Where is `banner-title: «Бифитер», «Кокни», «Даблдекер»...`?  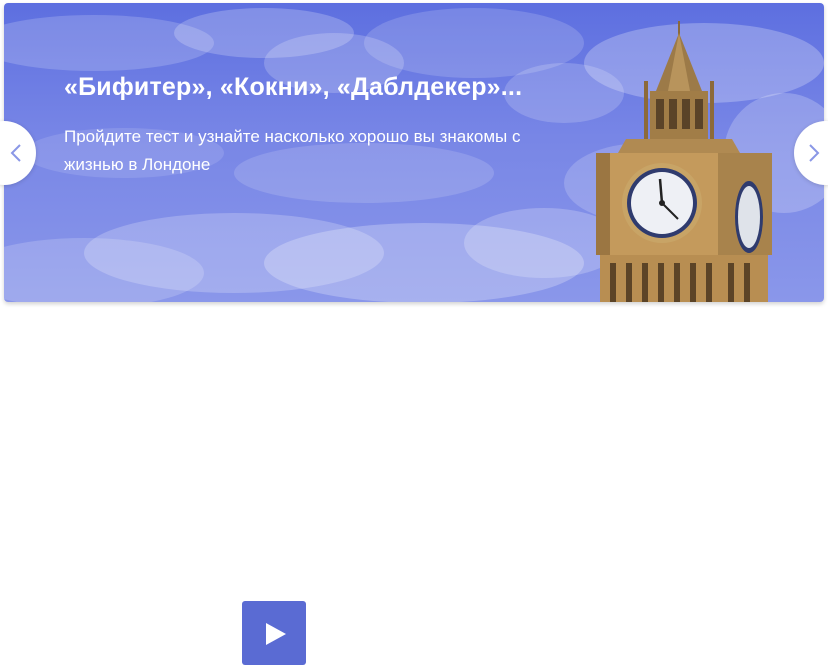 banner-title: «Бифитер», «Кокни», «Даблдекер»... is located at coordinates (293, 87).